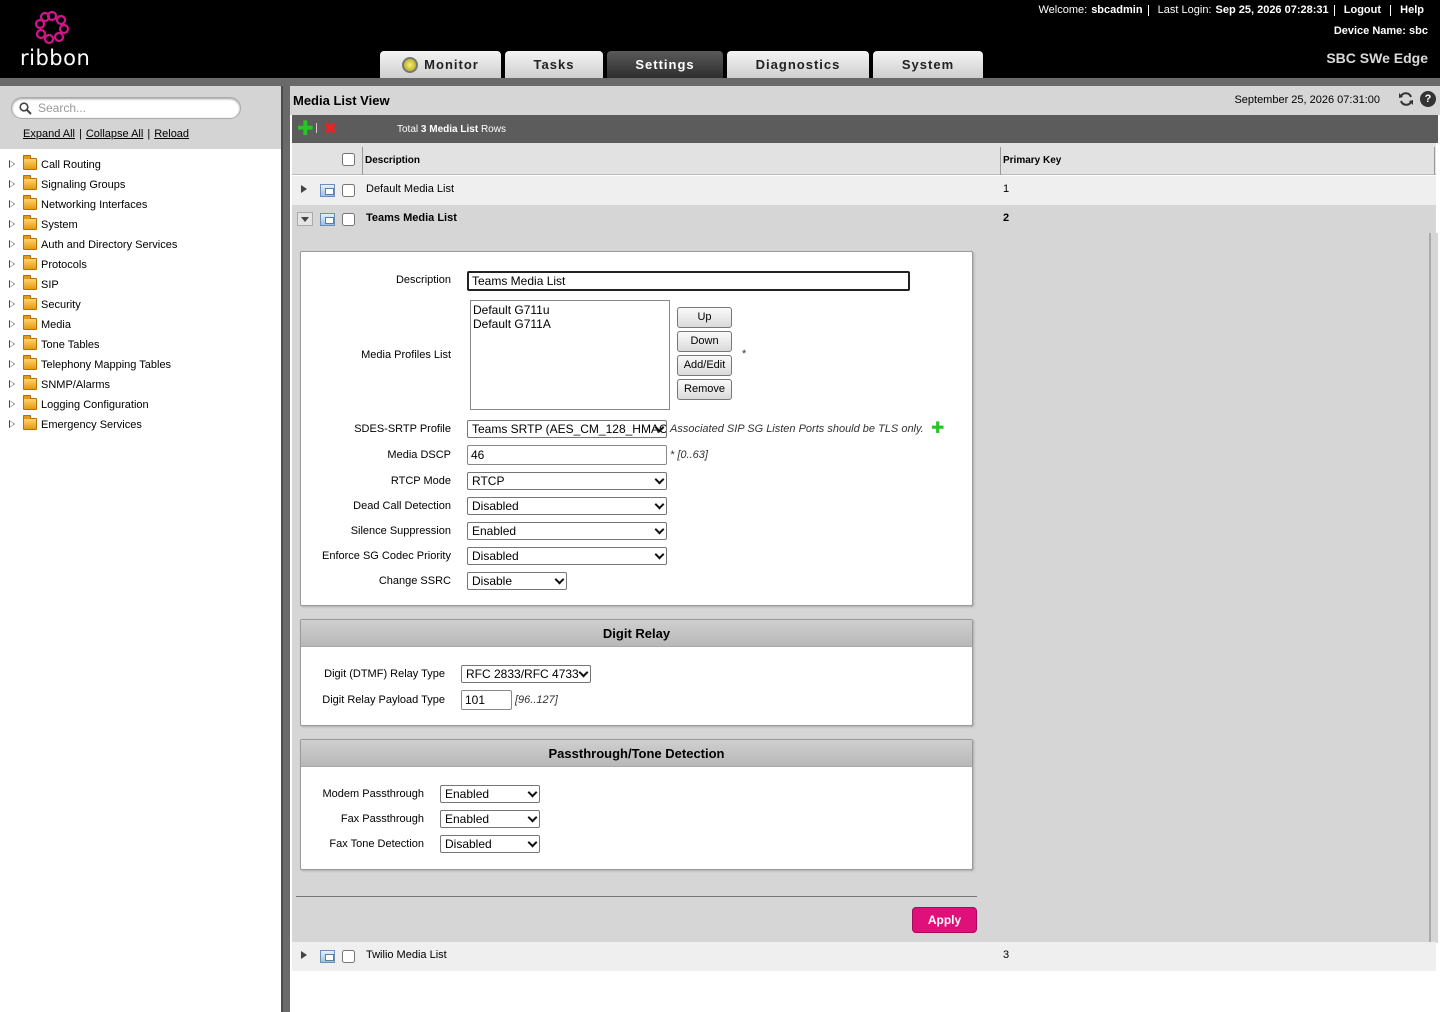 The width and height of the screenshot is (1440, 1012). Describe the element at coordinates (1000, 161) in the screenshot. I see `column-separator` at that location.